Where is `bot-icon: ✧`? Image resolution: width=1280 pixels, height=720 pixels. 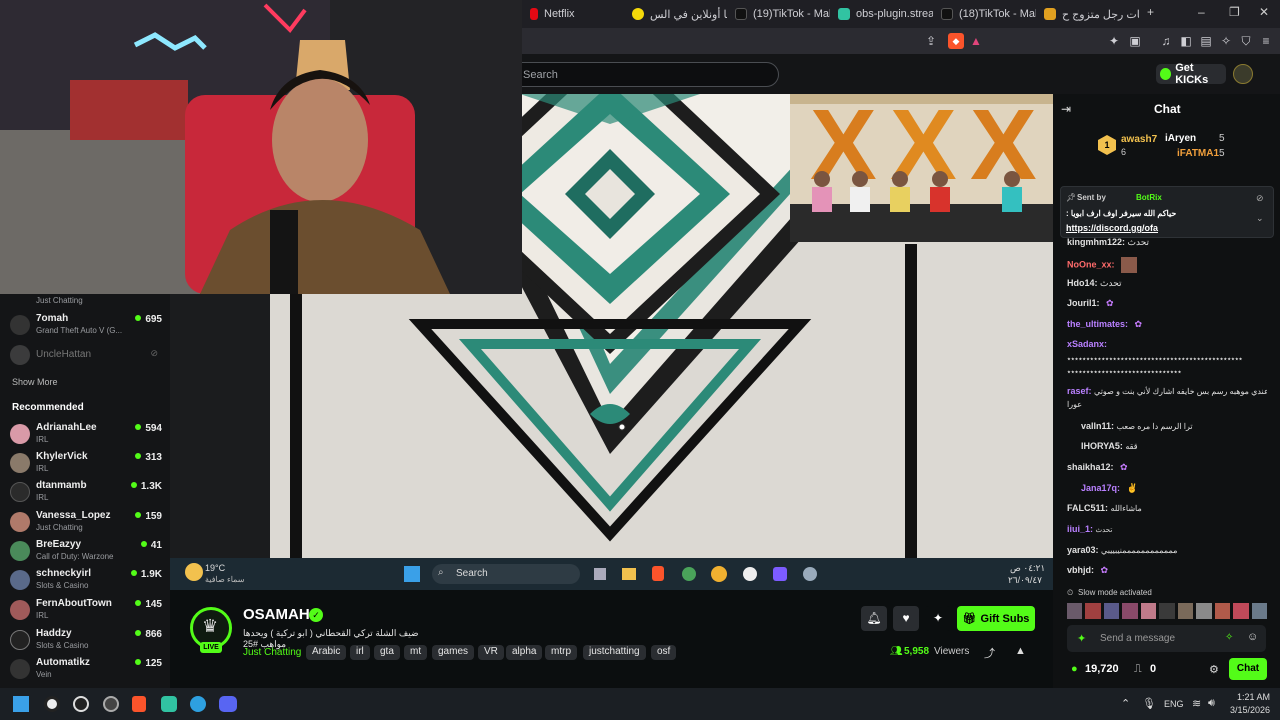 bot-icon: ✧ is located at coordinates (1229, 637).